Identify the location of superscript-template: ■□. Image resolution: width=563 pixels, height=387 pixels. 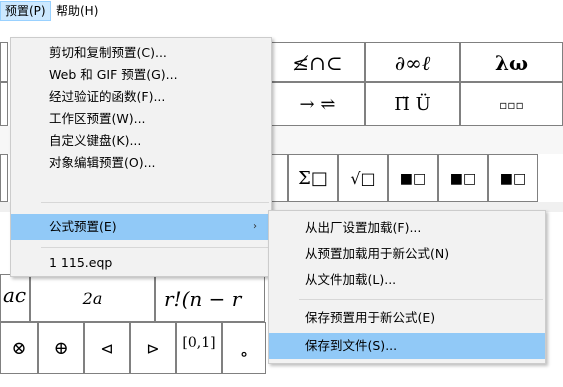
(413, 178).